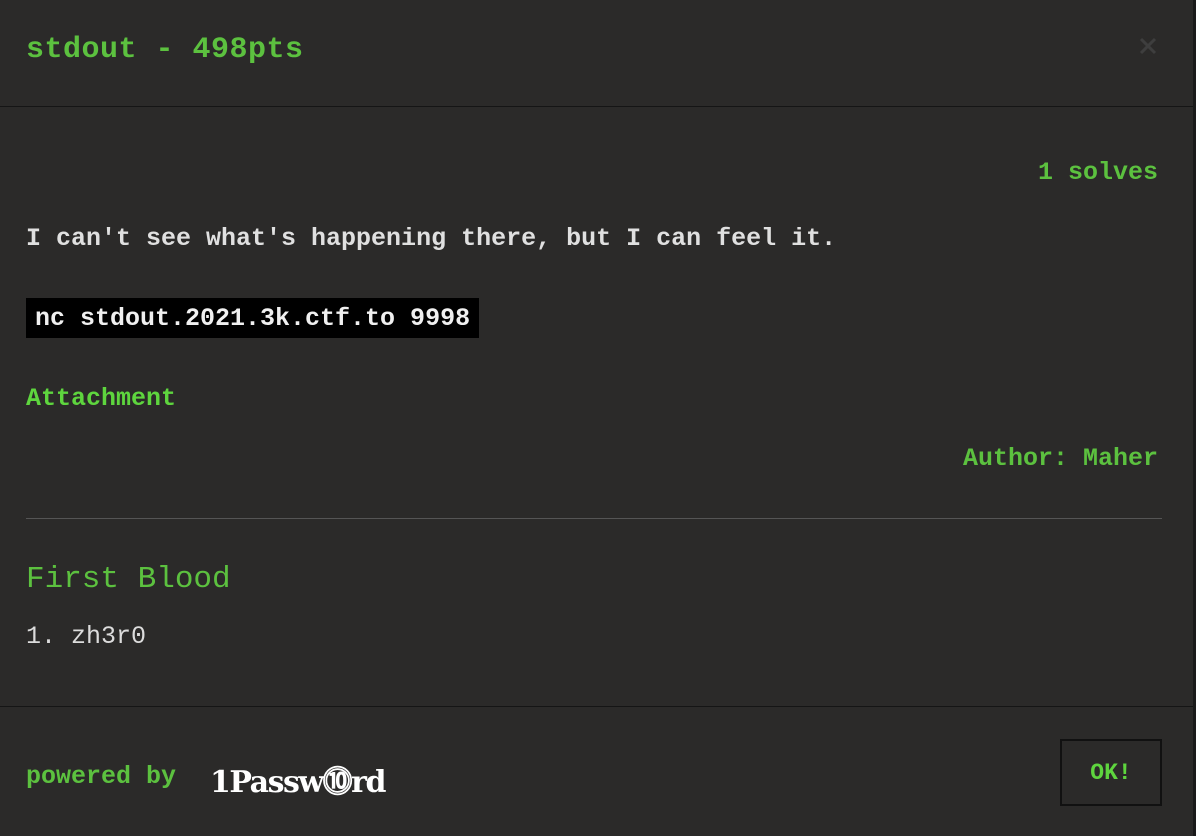  What do you see at coordinates (596, 53) in the screenshot?
I see `modal-header: stdout - 498pts` at bounding box center [596, 53].